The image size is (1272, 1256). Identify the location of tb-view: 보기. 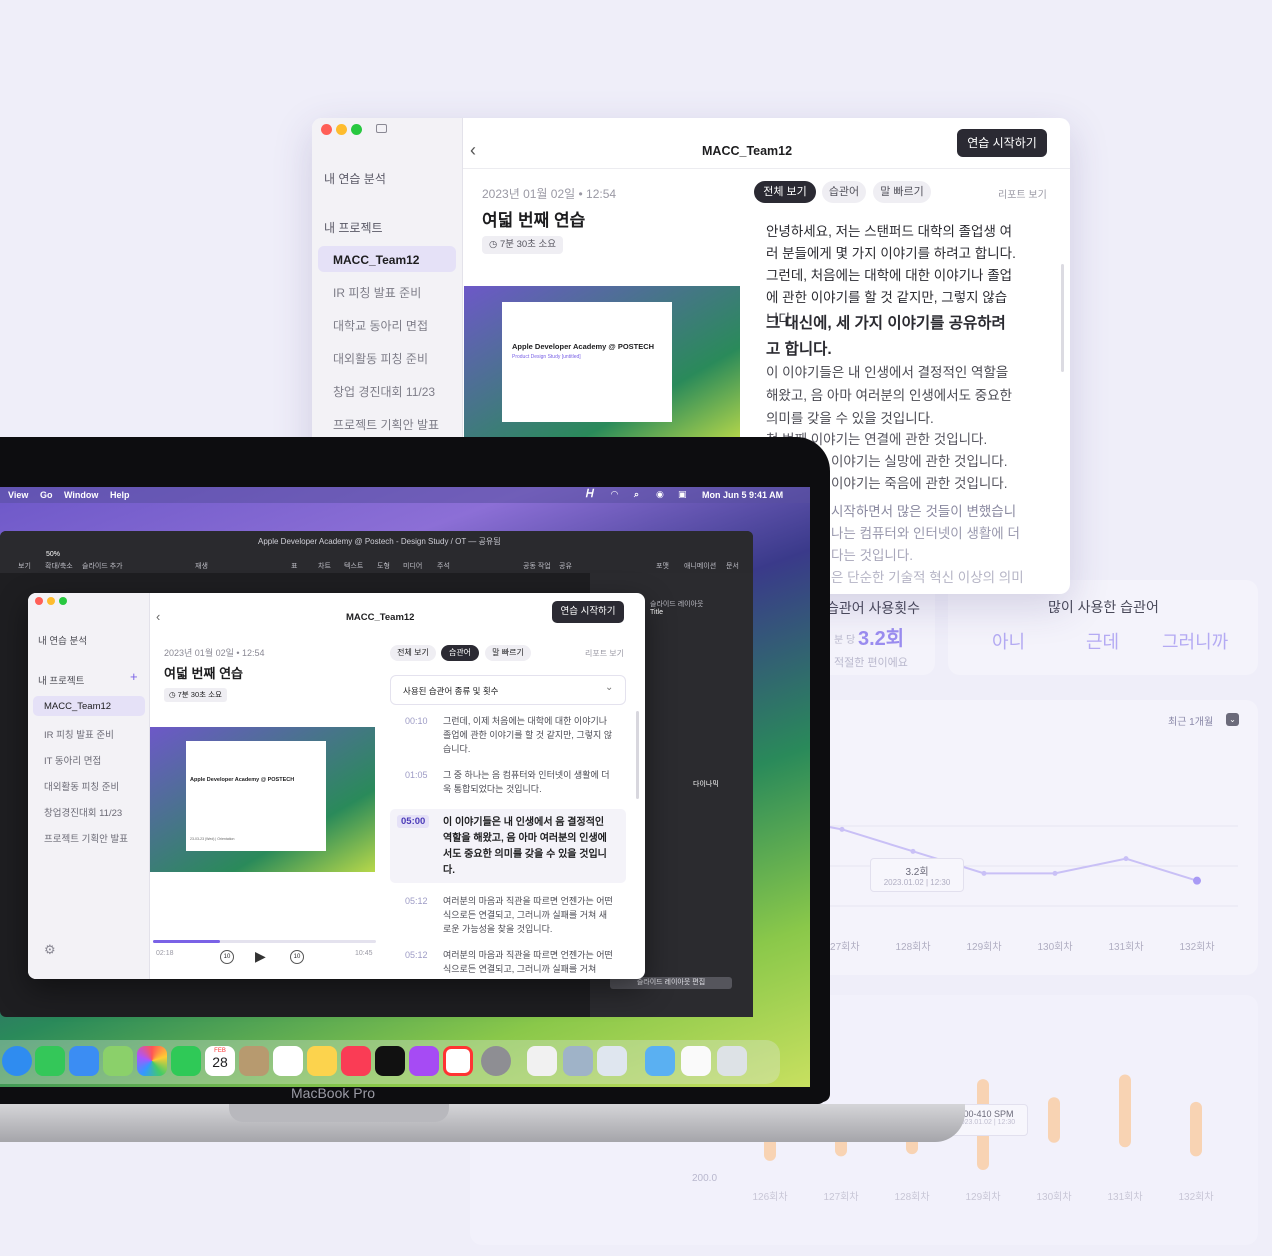
(24, 566).